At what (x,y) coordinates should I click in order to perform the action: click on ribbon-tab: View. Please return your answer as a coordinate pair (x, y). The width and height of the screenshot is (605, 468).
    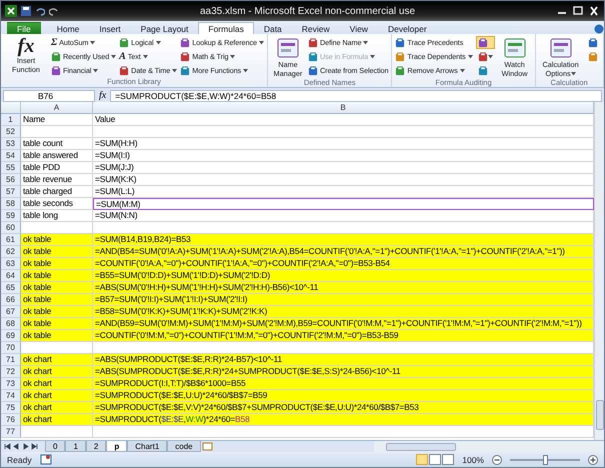
    Looking at the image, I should click on (359, 28).